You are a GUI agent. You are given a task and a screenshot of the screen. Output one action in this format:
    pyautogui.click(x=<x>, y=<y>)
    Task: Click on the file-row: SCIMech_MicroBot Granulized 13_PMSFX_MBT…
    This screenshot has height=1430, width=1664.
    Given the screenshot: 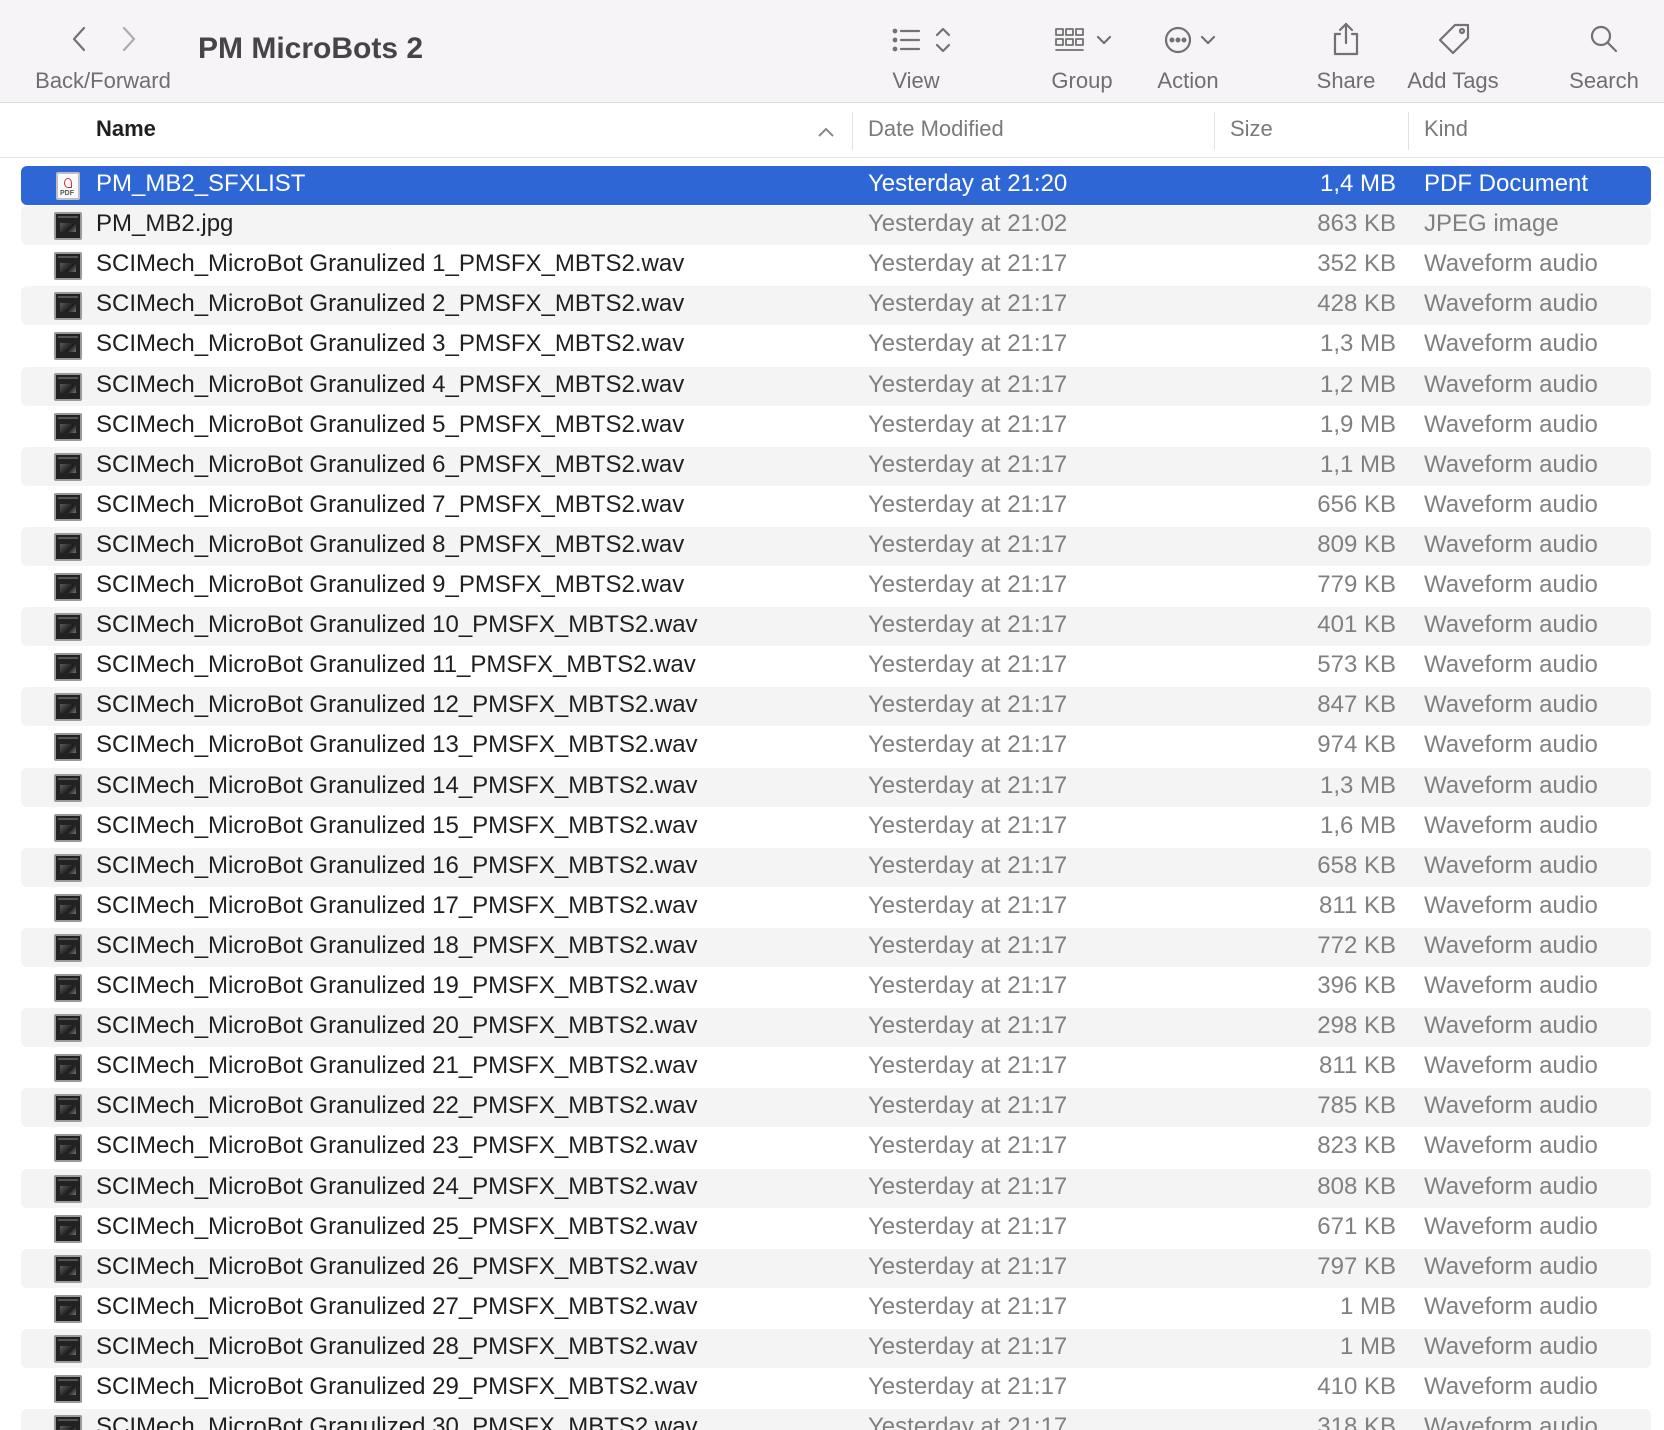 What is the action you would take?
    pyautogui.click(x=836, y=746)
    